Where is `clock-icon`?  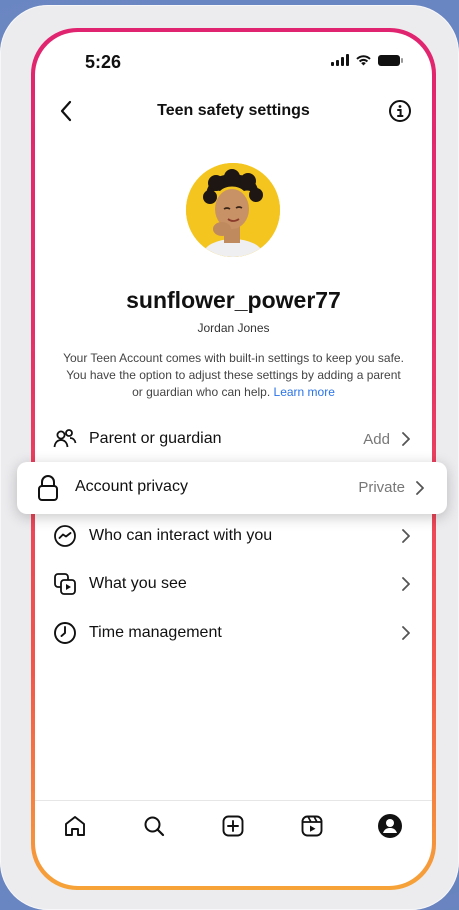
clock-icon is located at coordinates (65, 633).